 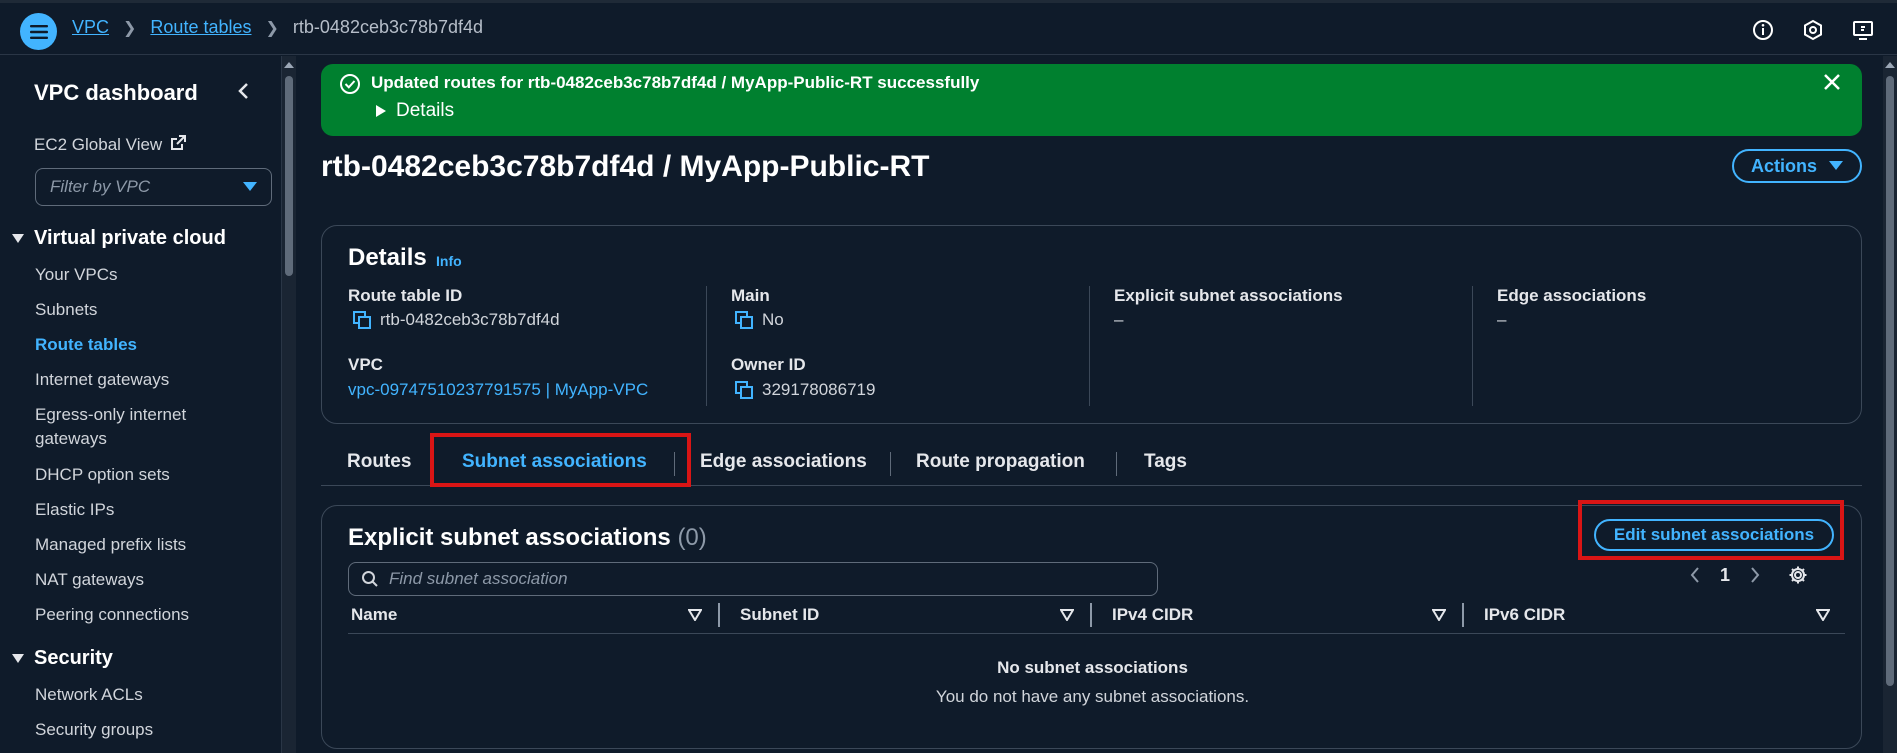 I want to click on close-icon, so click(x=1832, y=84).